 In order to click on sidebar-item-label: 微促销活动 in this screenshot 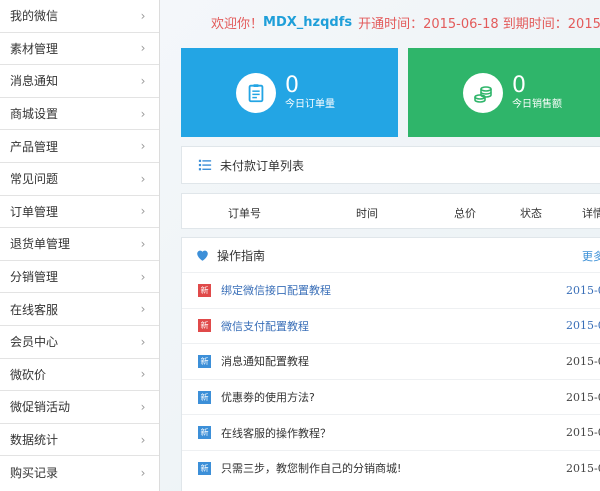, I will do `click(40, 407)`.